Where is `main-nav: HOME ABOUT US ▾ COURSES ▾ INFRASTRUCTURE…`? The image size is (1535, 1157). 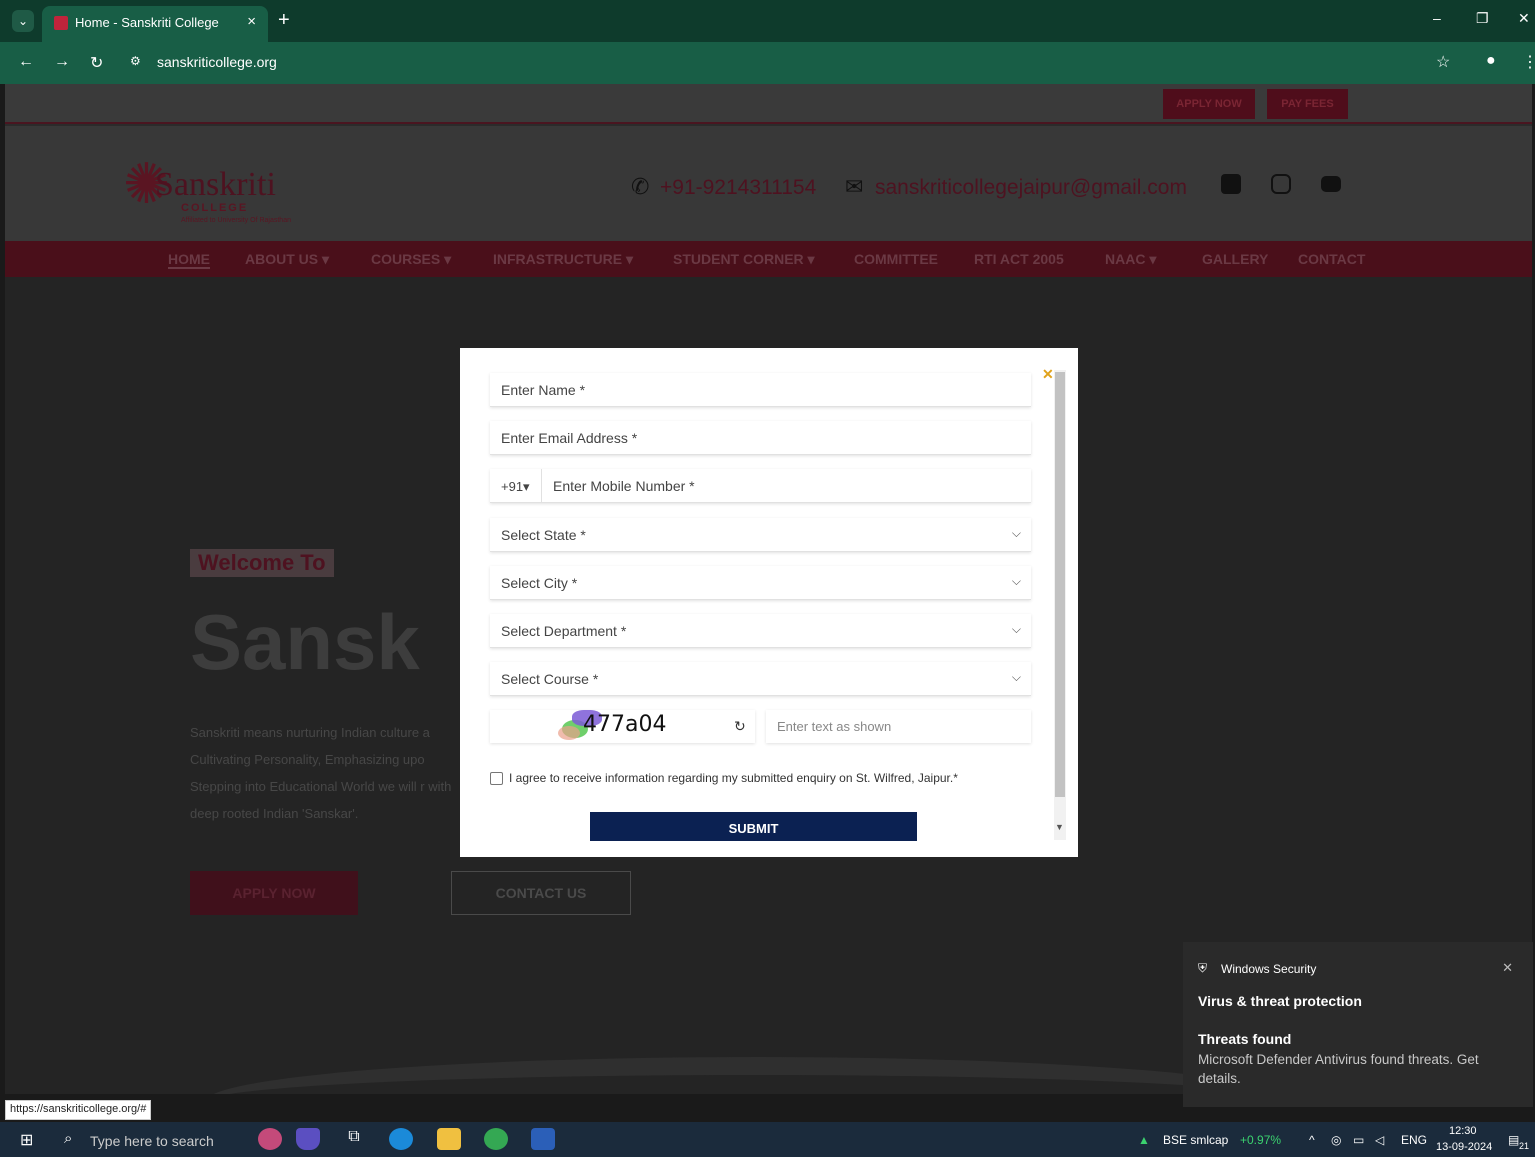 main-nav: HOME ABOUT US ▾ COURSES ▾ INFRASTRUCTURE… is located at coordinates (768, 259).